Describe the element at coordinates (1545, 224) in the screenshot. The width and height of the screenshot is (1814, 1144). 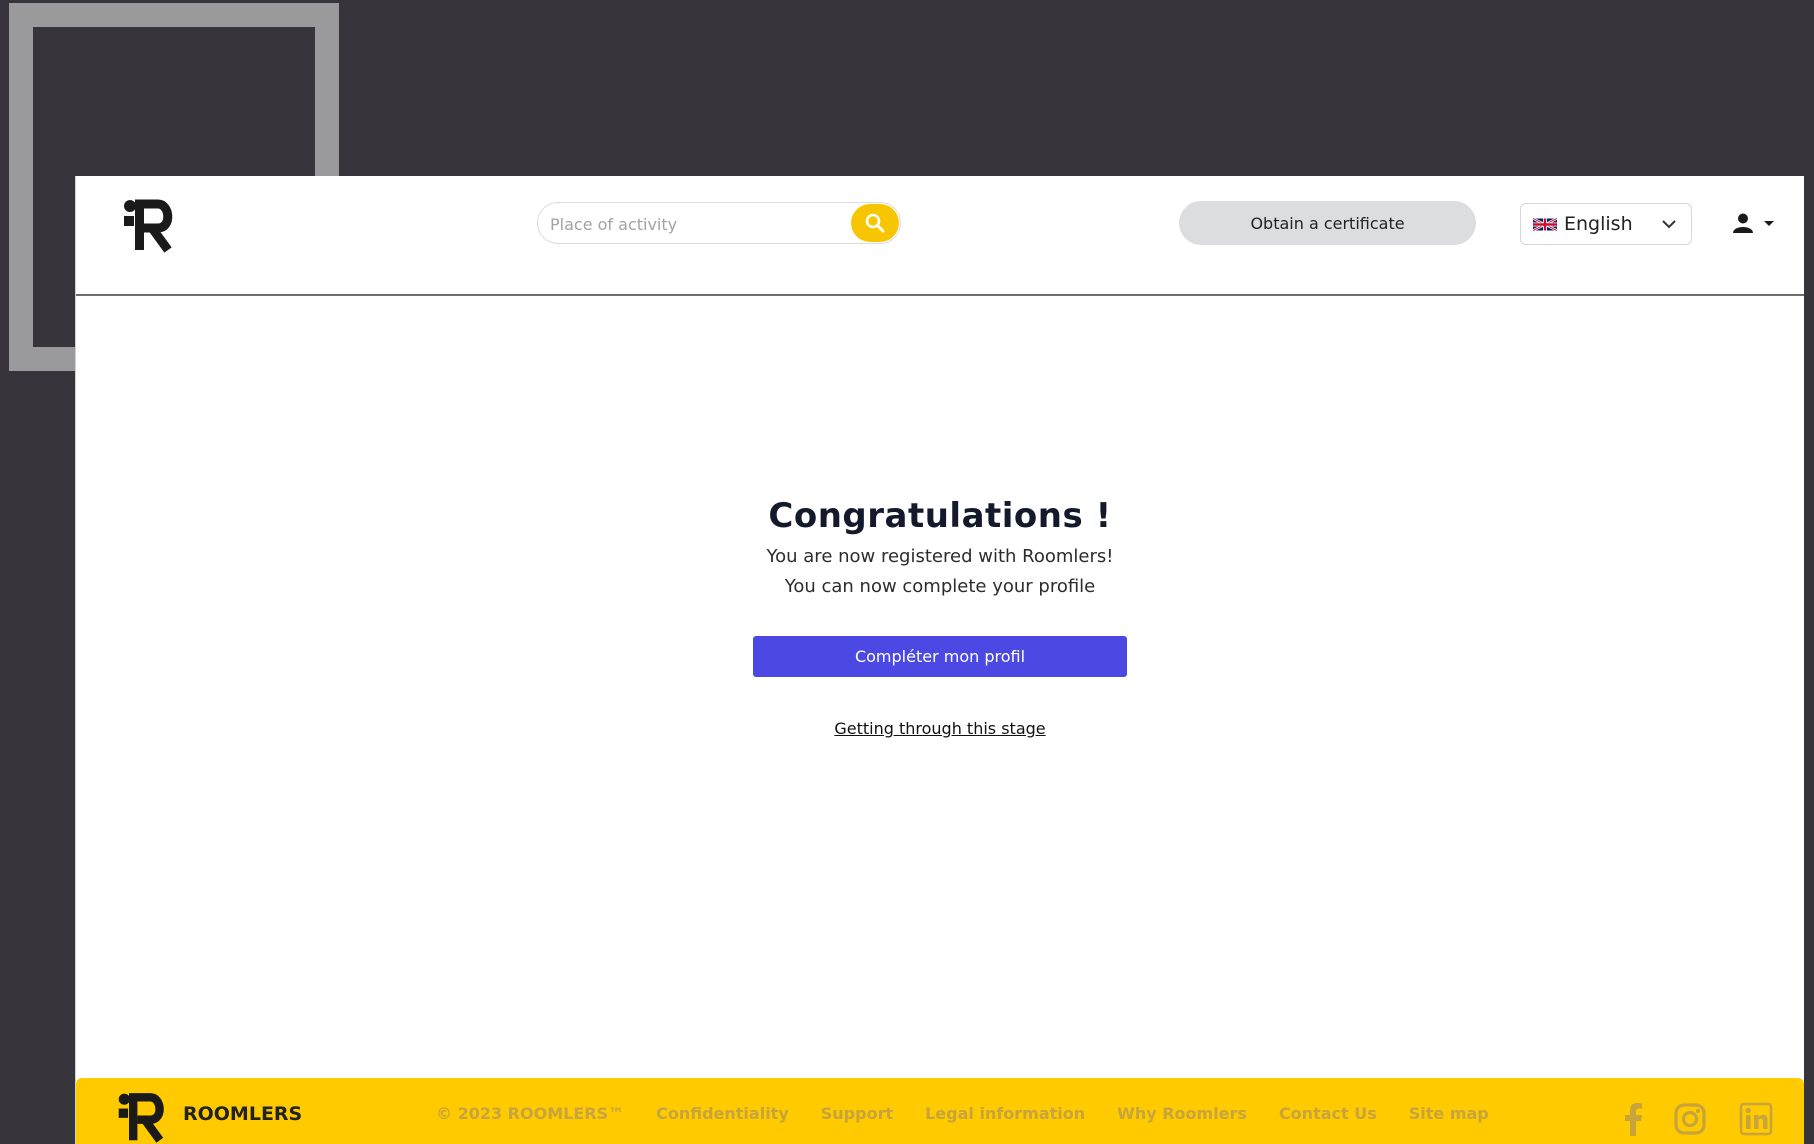
I see `uk-flag-icon` at that location.